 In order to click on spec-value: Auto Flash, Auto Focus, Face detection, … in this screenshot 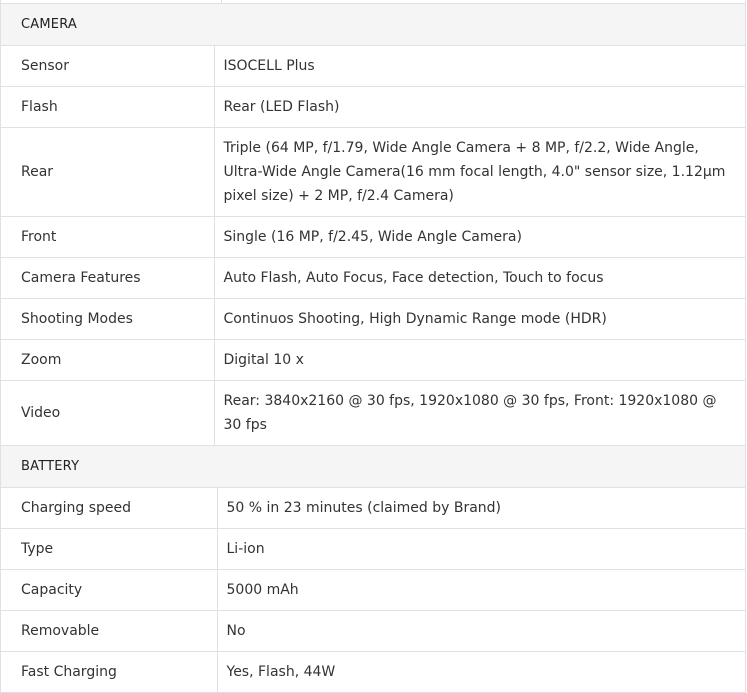, I will do `click(479, 278)`.